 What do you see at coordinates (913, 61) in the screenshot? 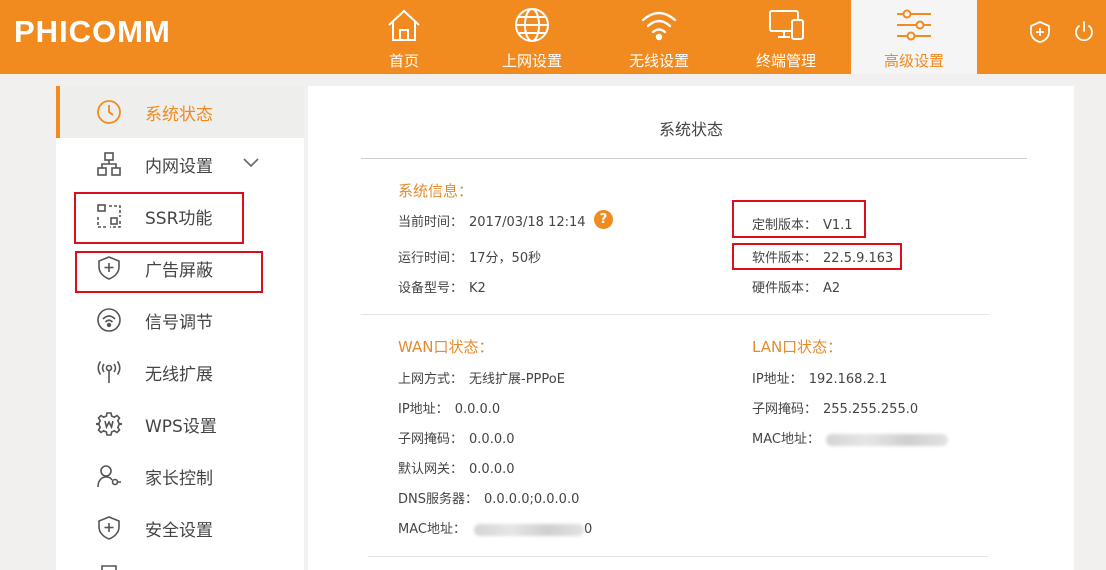
I see `nav-tab-label: 高级设置` at bounding box center [913, 61].